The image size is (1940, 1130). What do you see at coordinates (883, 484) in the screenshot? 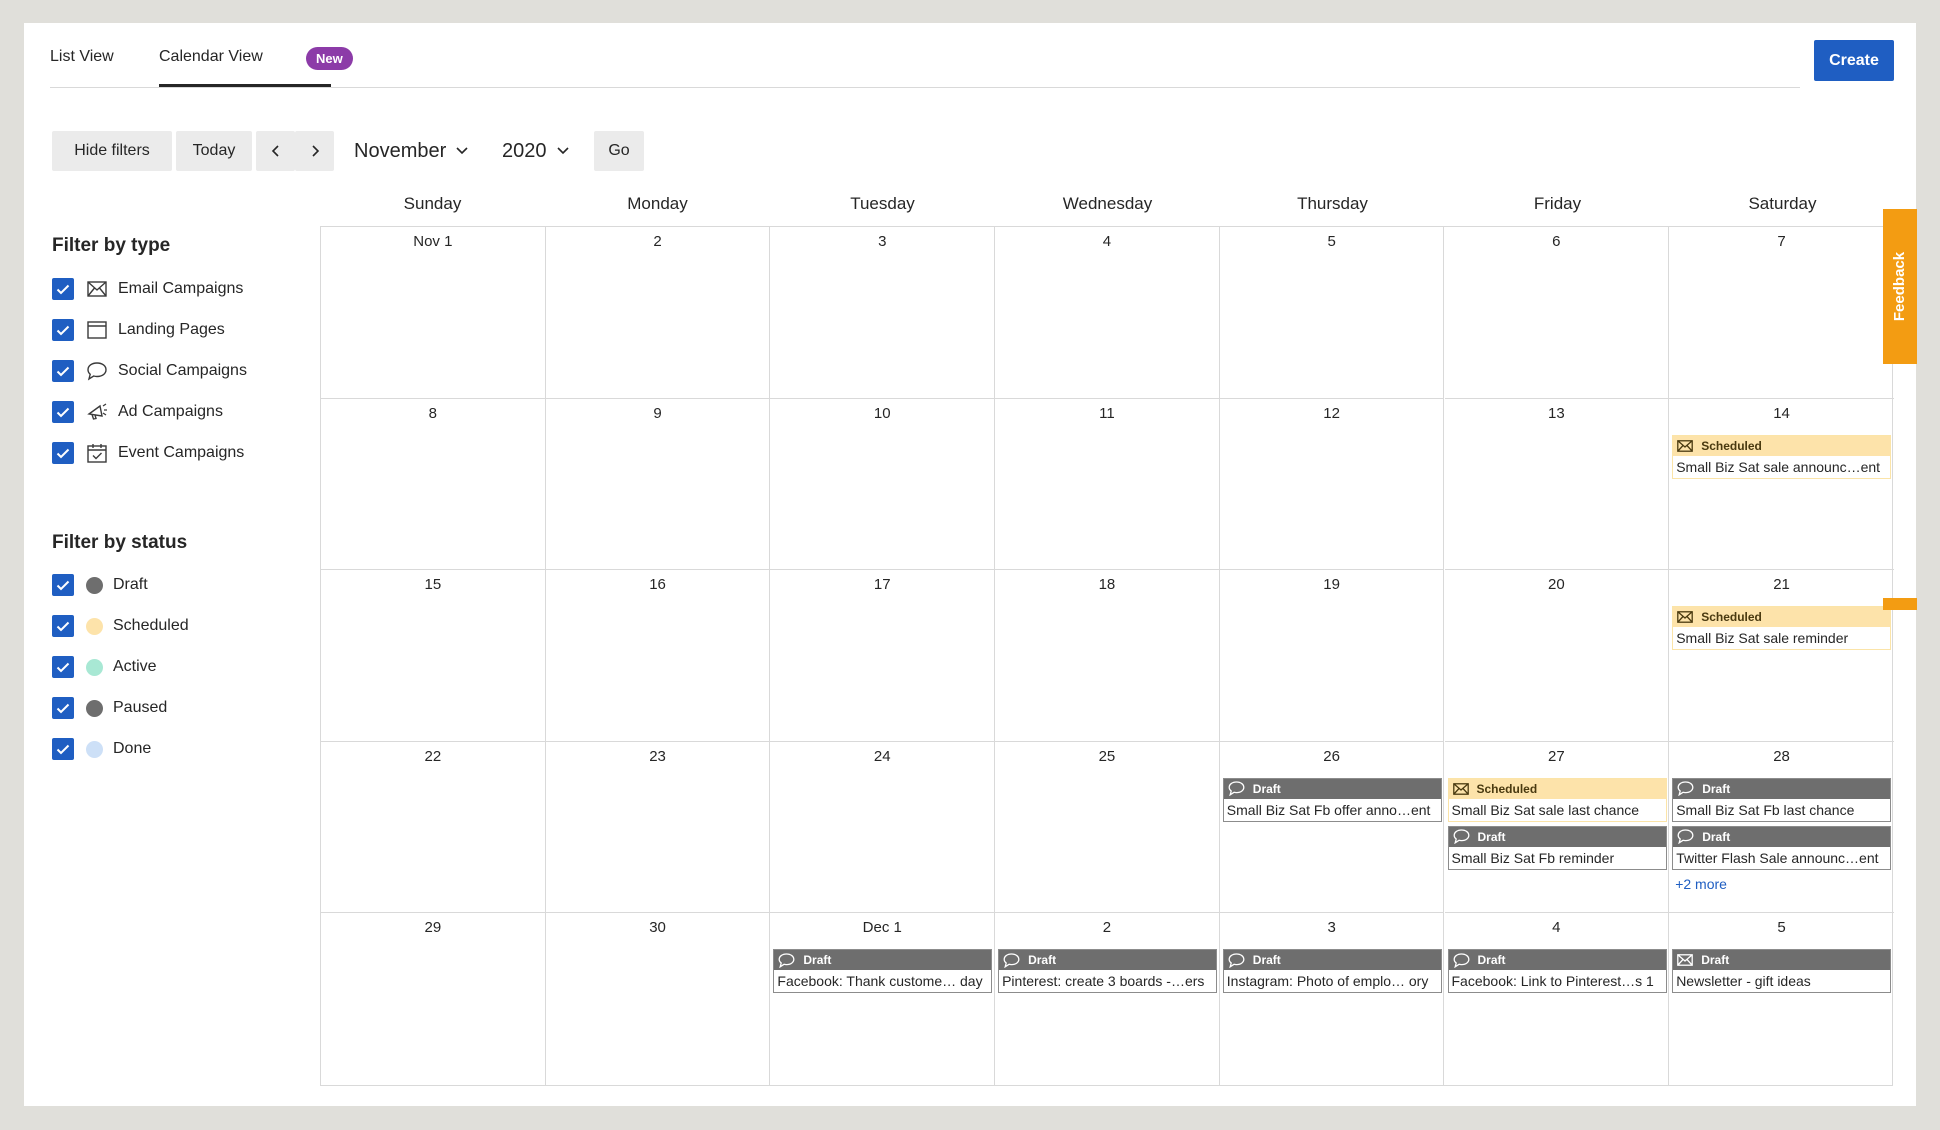
I see `day-cell: 10` at bounding box center [883, 484].